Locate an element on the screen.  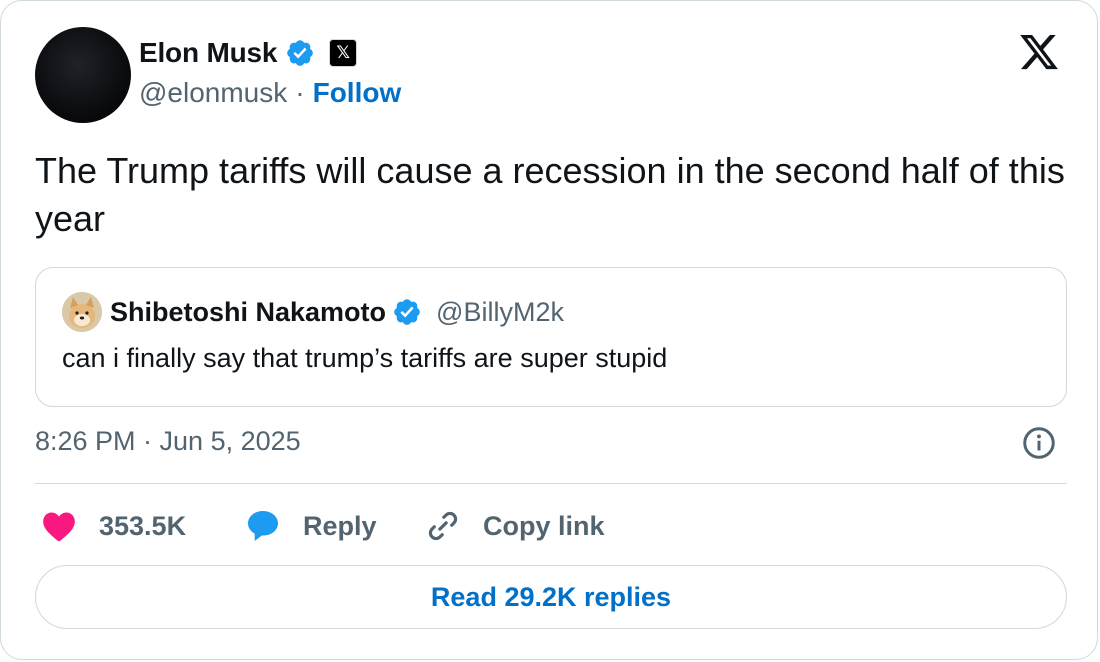
x-logo-icon is located at coordinates (1039, 52).